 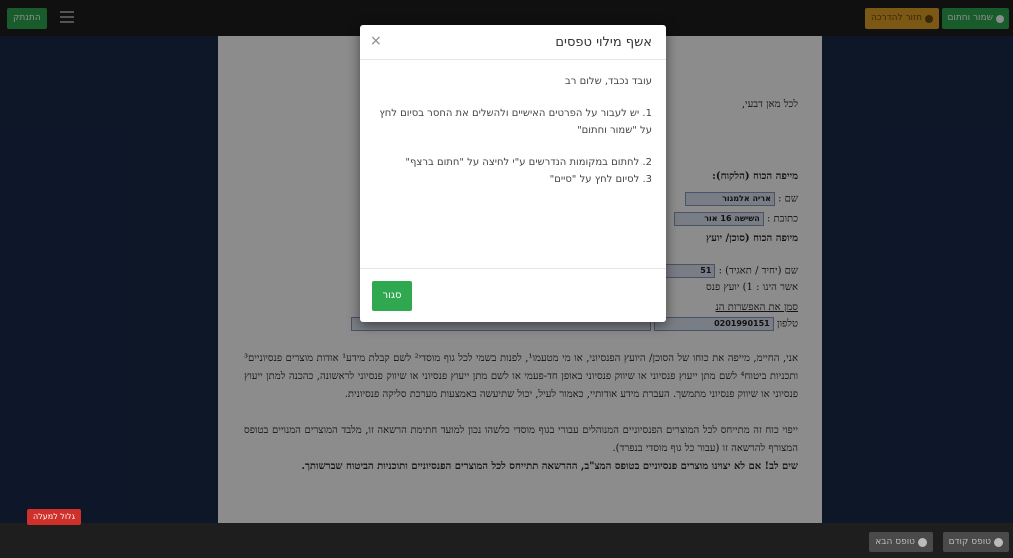 What do you see at coordinates (513, 42) in the screenshot?
I see `dialog-header: אשף מילוי טפסים ×` at bounding box center [513, 42].